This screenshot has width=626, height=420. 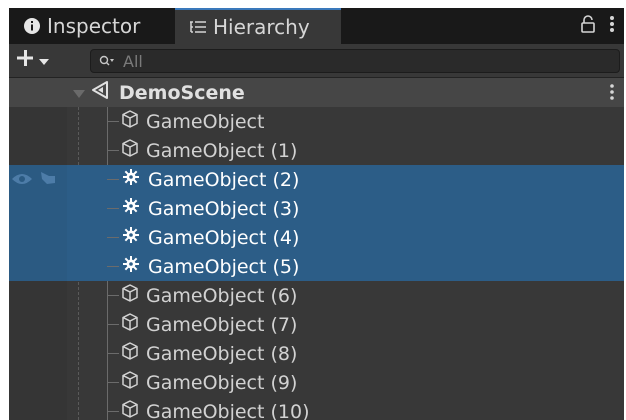 I want to click on info-icon, so click(x=32, y=26).